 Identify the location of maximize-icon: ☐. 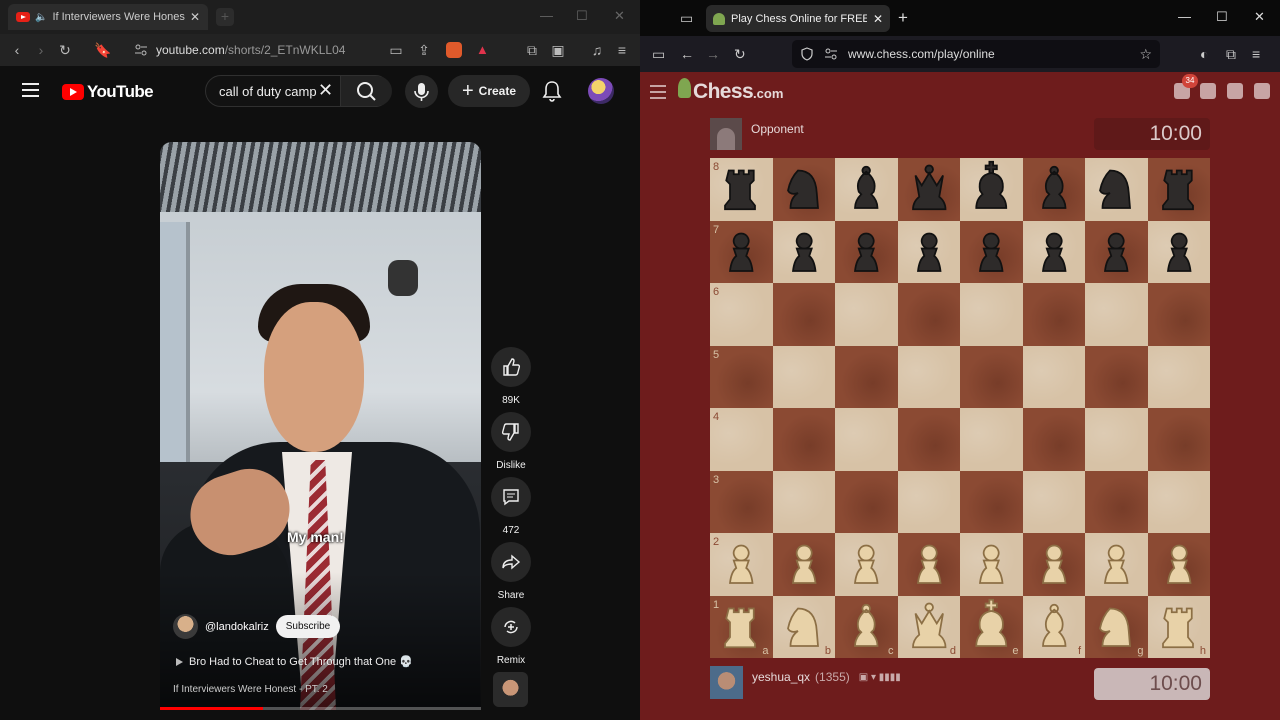
(1222, 17).